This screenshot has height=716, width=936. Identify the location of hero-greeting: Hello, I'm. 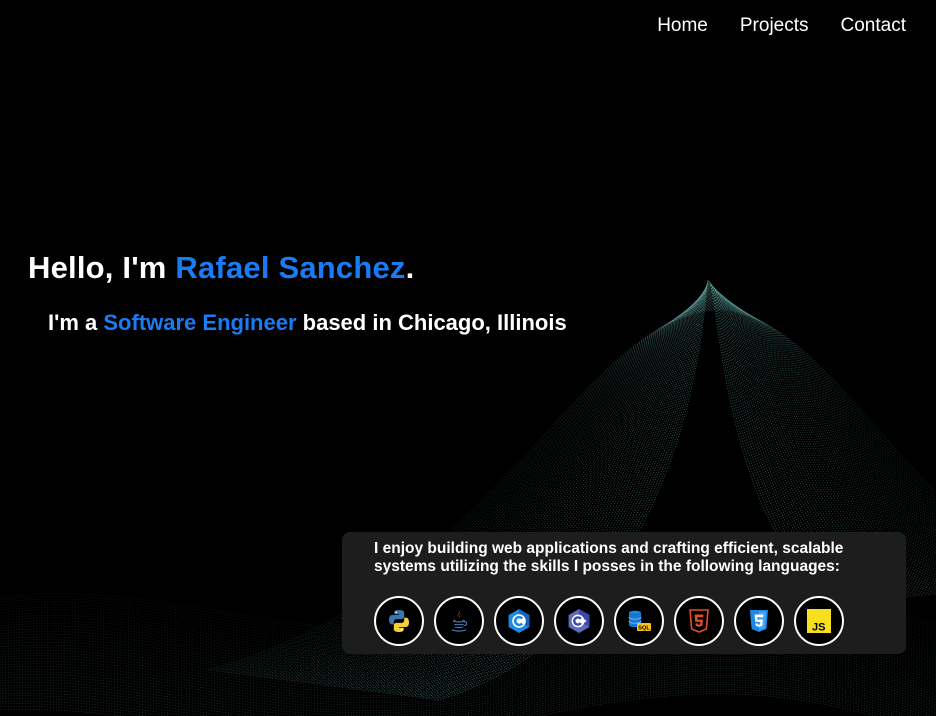
(102, 267).